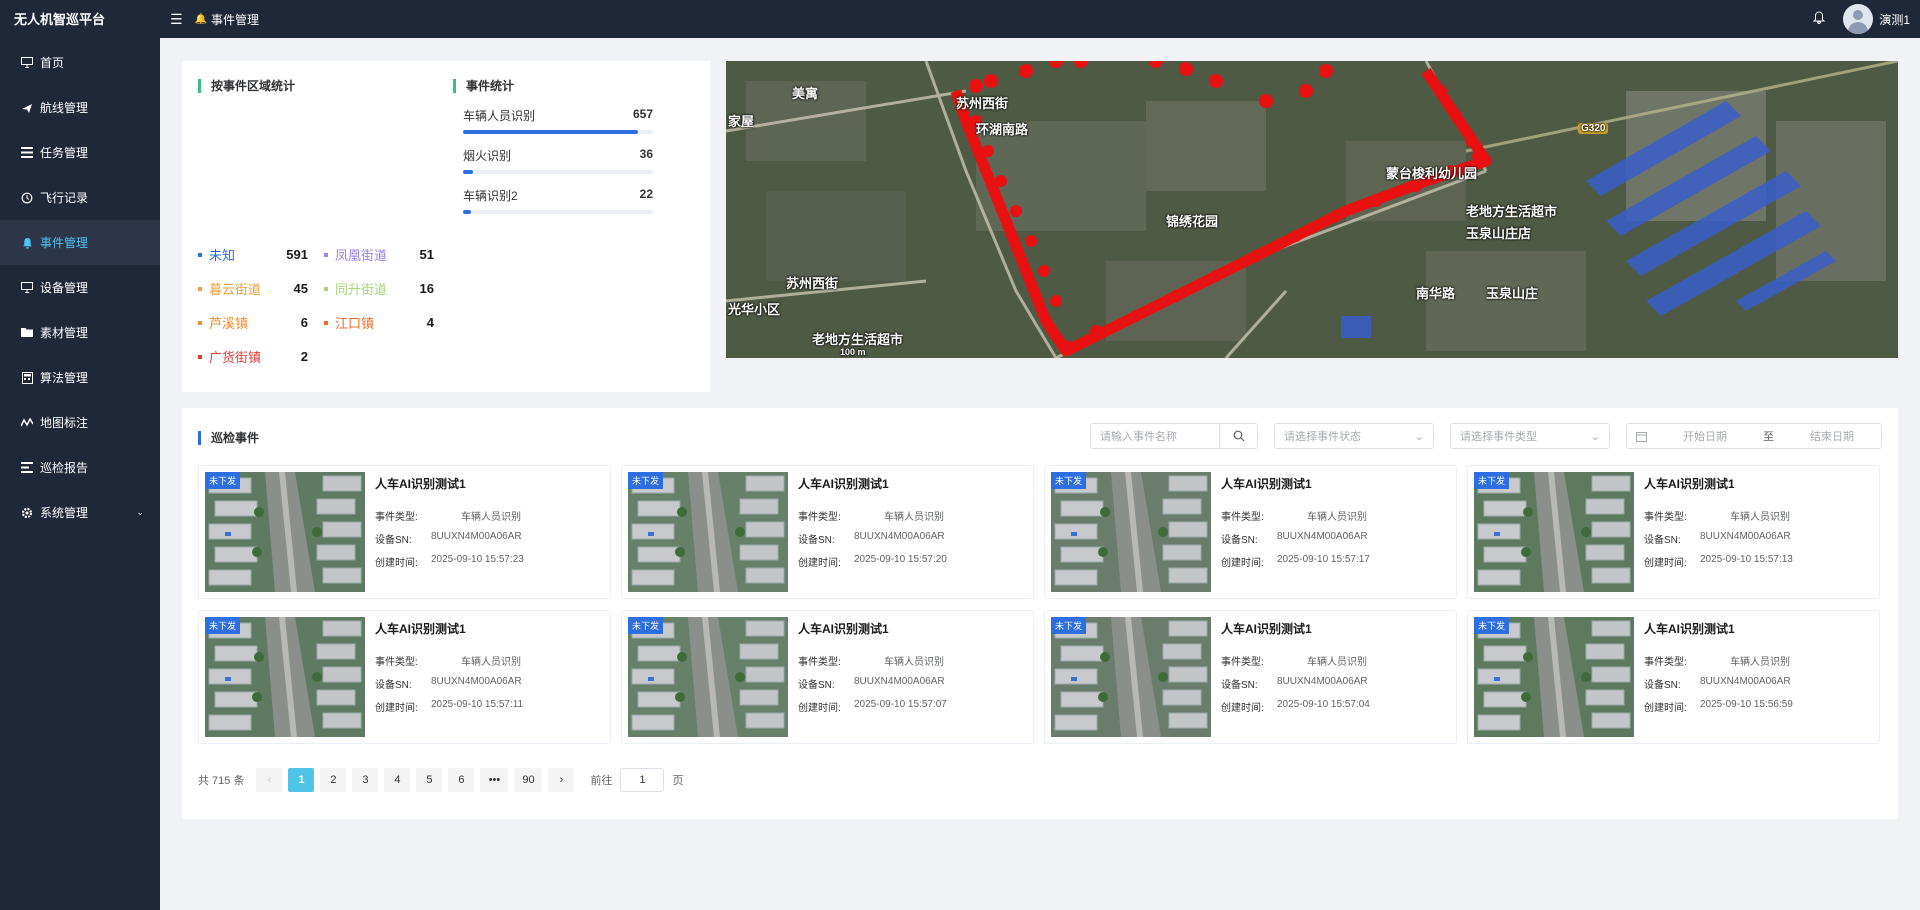  I want to click on event-type-select: 请选择事件类型 ⌄, so click(1530, 436).